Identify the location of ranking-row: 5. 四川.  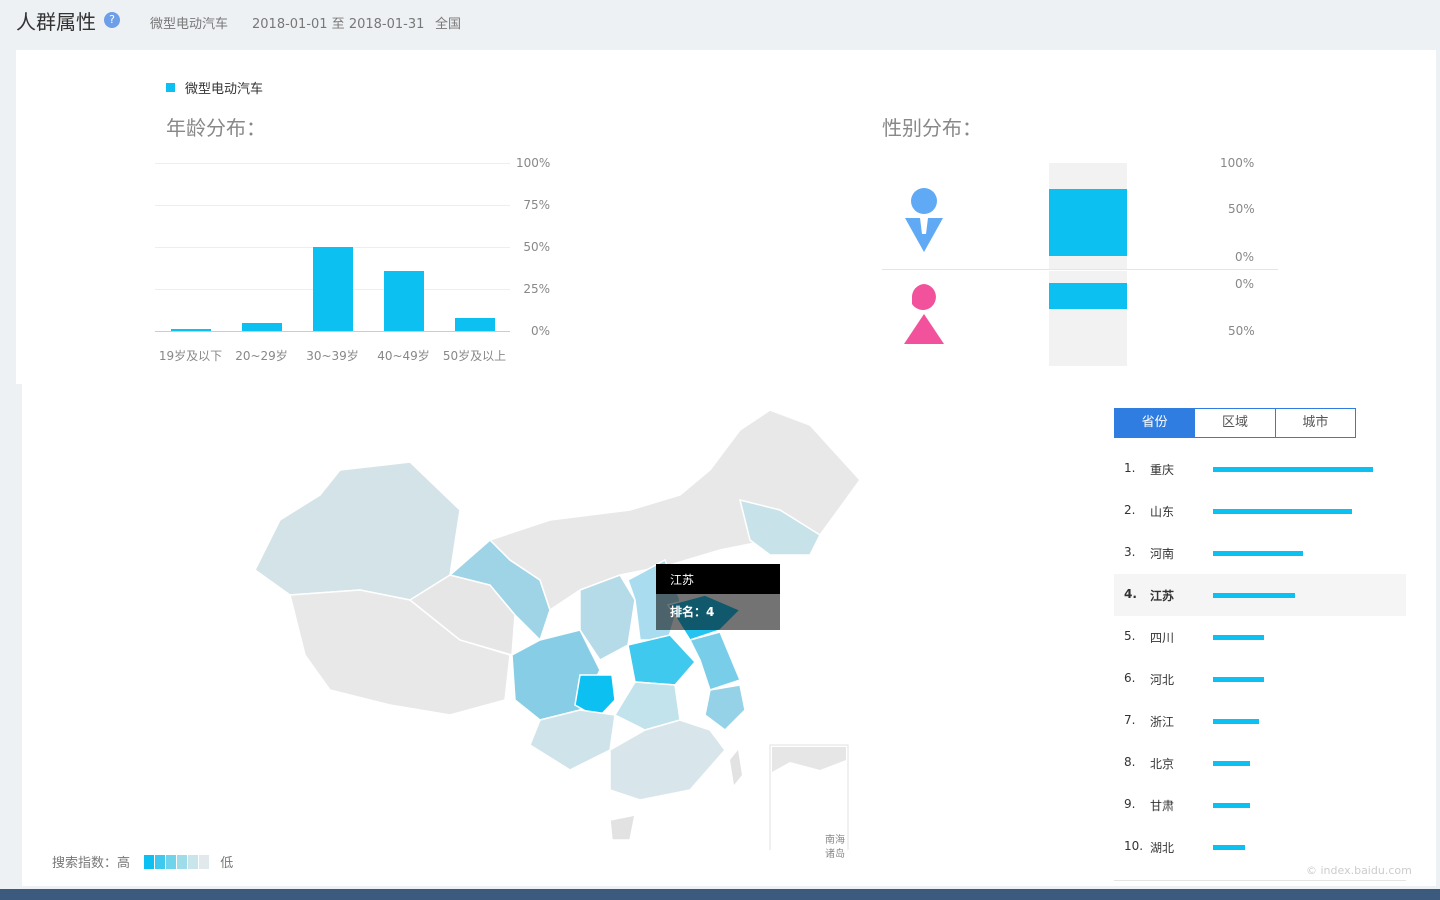
(1260, 637).